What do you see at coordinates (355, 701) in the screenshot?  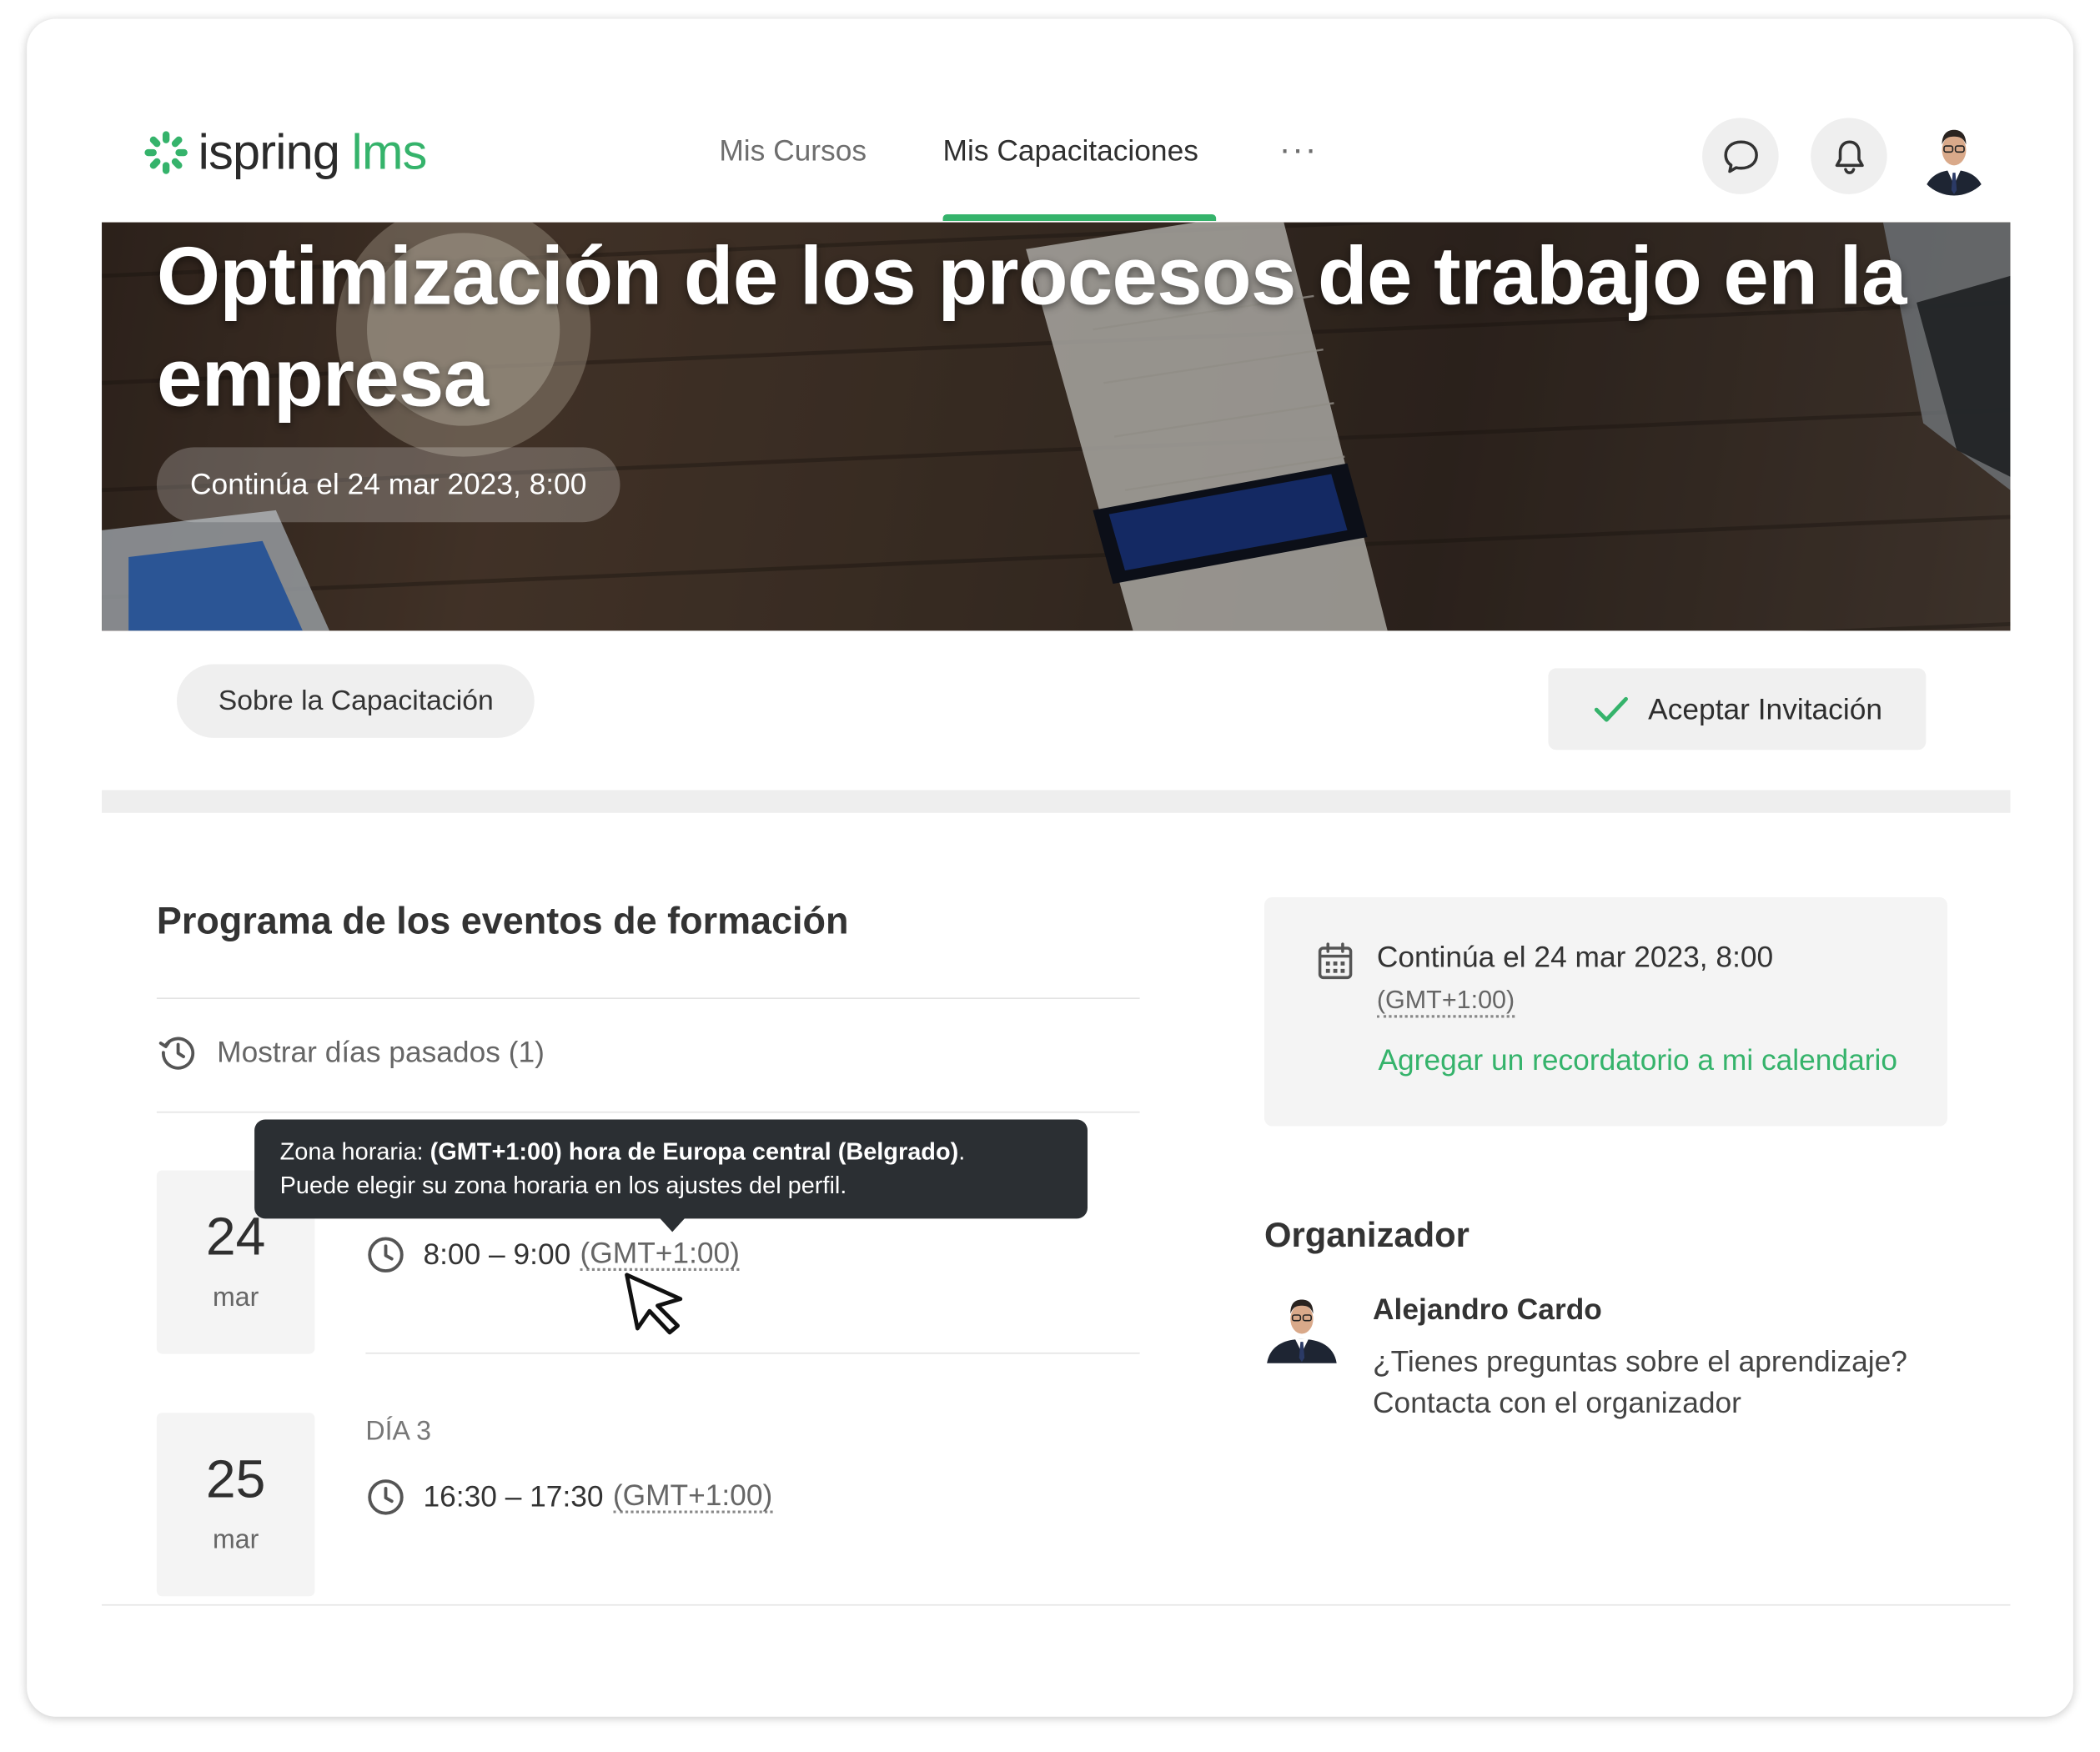 I see `about-training-button: Sobre la Capacitación` at bounding box center [355, 701].